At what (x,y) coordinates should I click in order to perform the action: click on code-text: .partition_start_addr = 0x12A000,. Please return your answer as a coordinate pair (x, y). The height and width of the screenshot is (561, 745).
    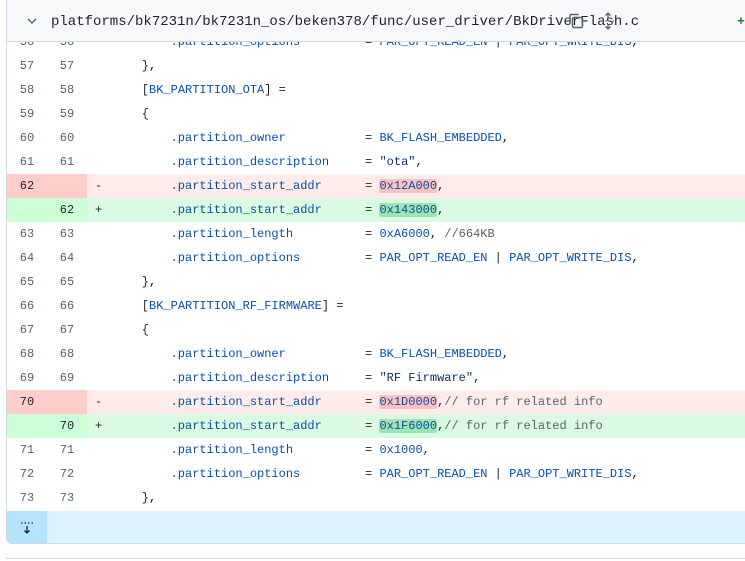
    Looking at the image, I should click on (429, 186).